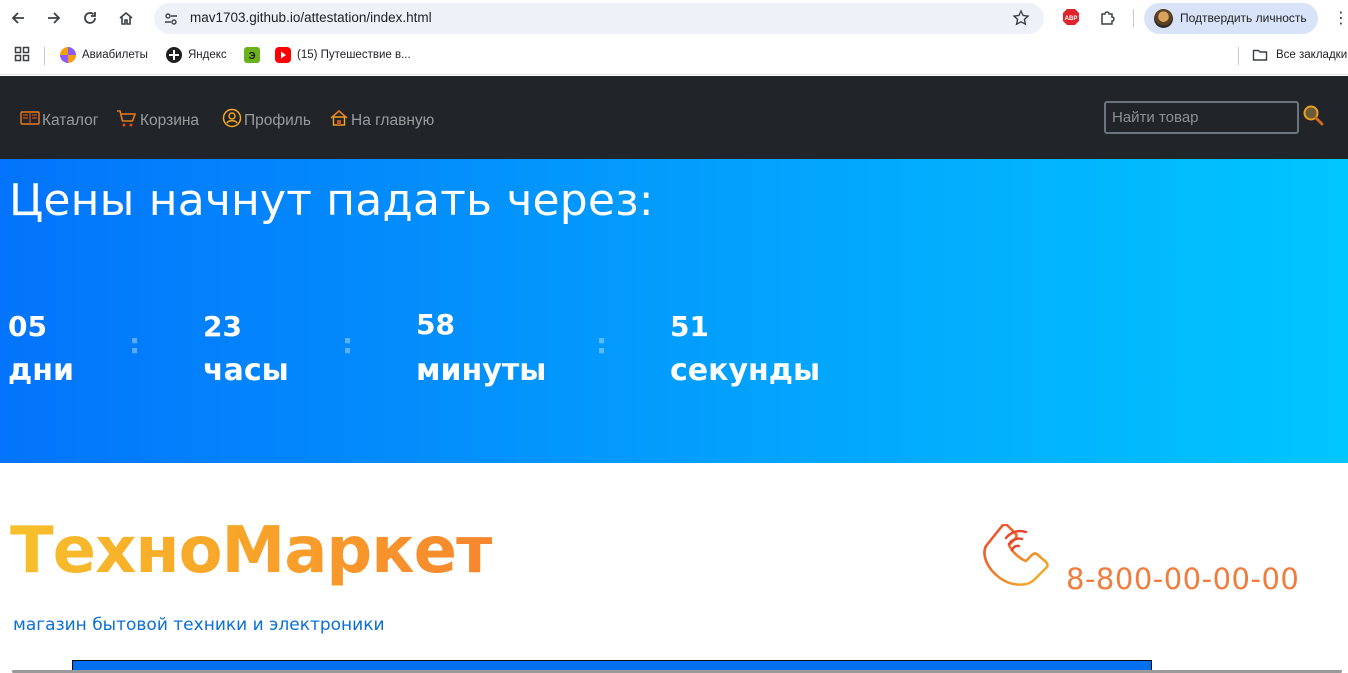 The height and width of the screenshot is (673, 1348). I want to click on avatar, so click(1163, 18).